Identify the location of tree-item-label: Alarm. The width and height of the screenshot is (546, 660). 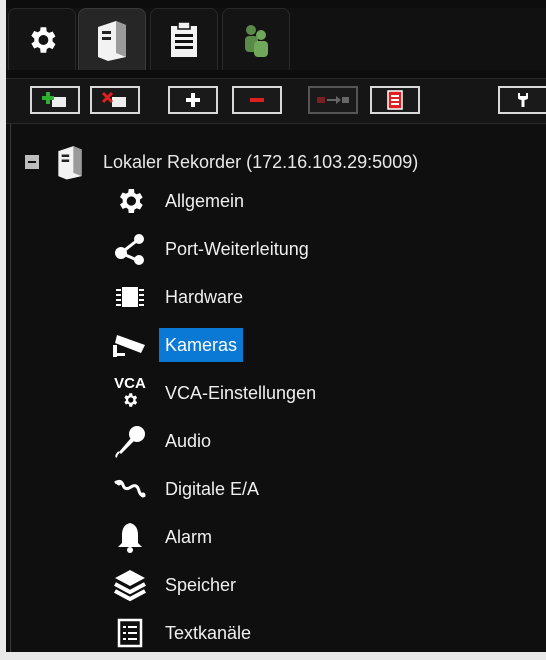
(189, 537).